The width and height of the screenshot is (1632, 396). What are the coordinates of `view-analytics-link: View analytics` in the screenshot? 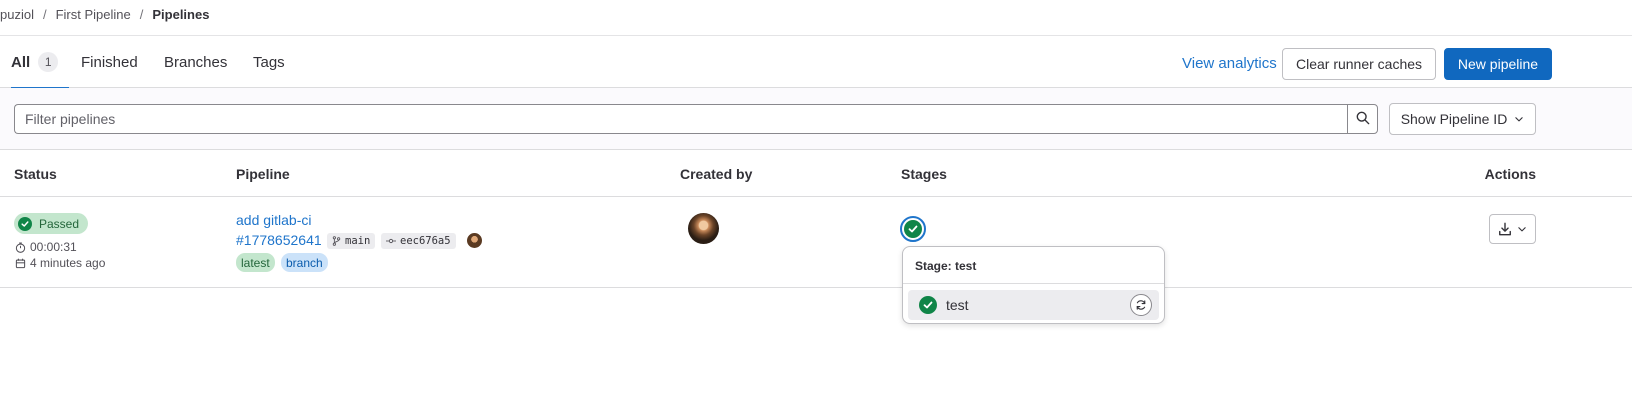 It's located at (1229, 63).